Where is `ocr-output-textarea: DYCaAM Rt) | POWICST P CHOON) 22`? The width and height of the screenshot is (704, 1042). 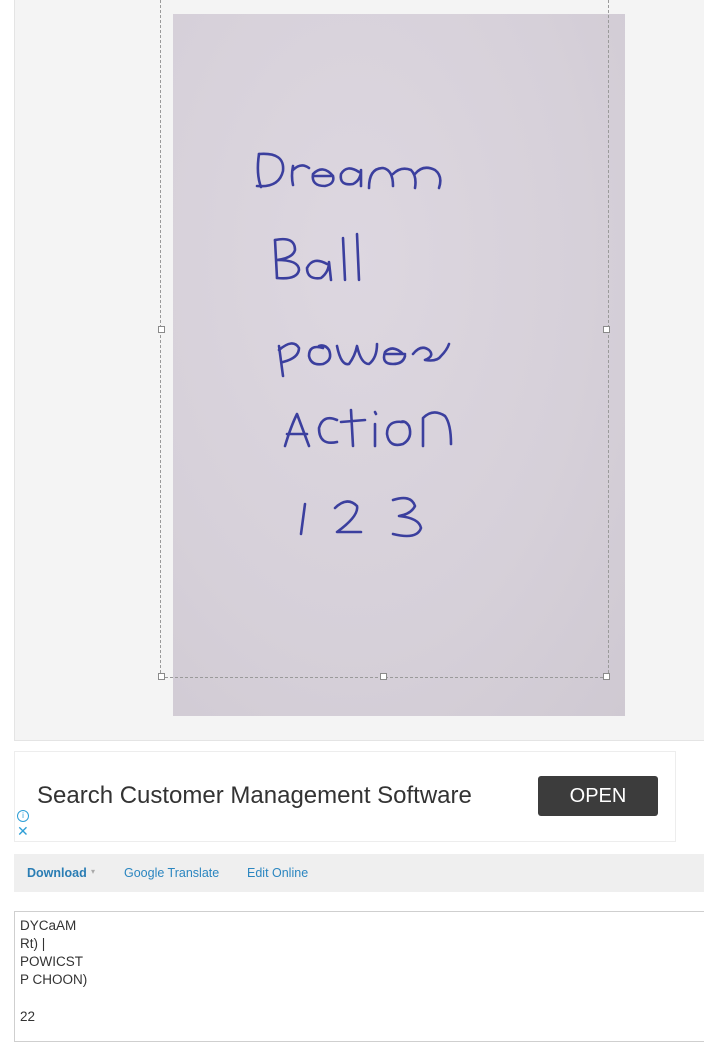 ocr-output-textarea: DYCaAM Rt) | POWICST P CHOON) 22 is located at coordinates (359, 976).